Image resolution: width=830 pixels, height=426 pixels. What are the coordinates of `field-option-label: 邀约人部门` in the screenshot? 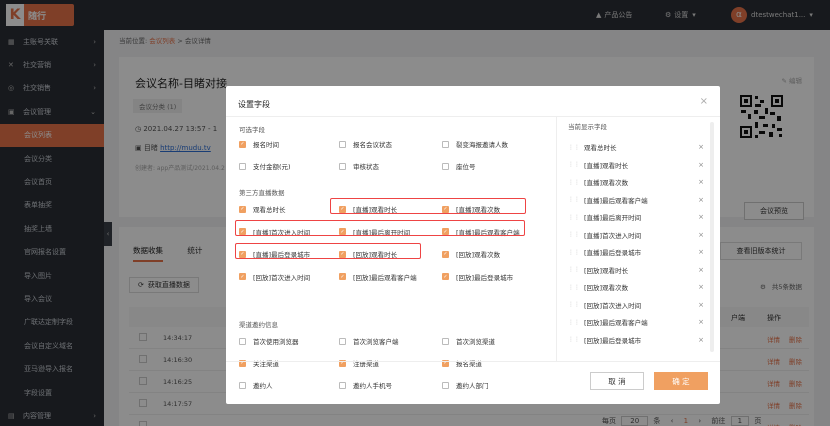 It's located at (472, 386).